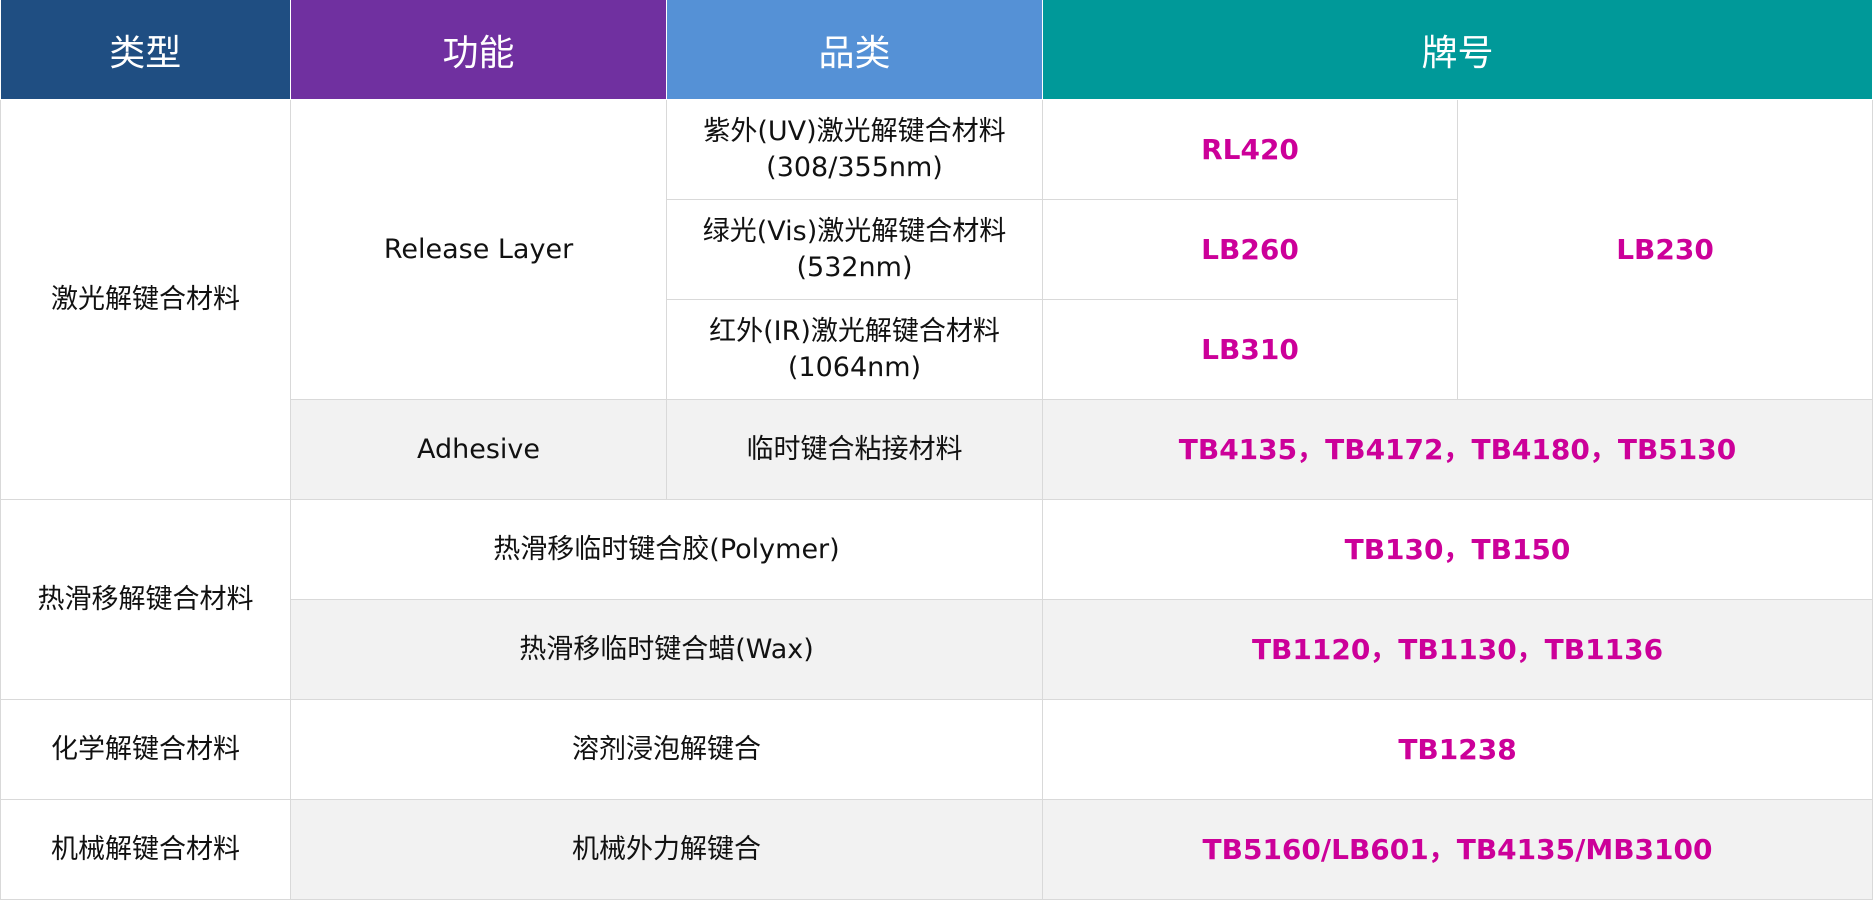  Describe the element at coordinates (1250, 249) in the screenshot. I see `brand-cell-vis: LB260` at that location.